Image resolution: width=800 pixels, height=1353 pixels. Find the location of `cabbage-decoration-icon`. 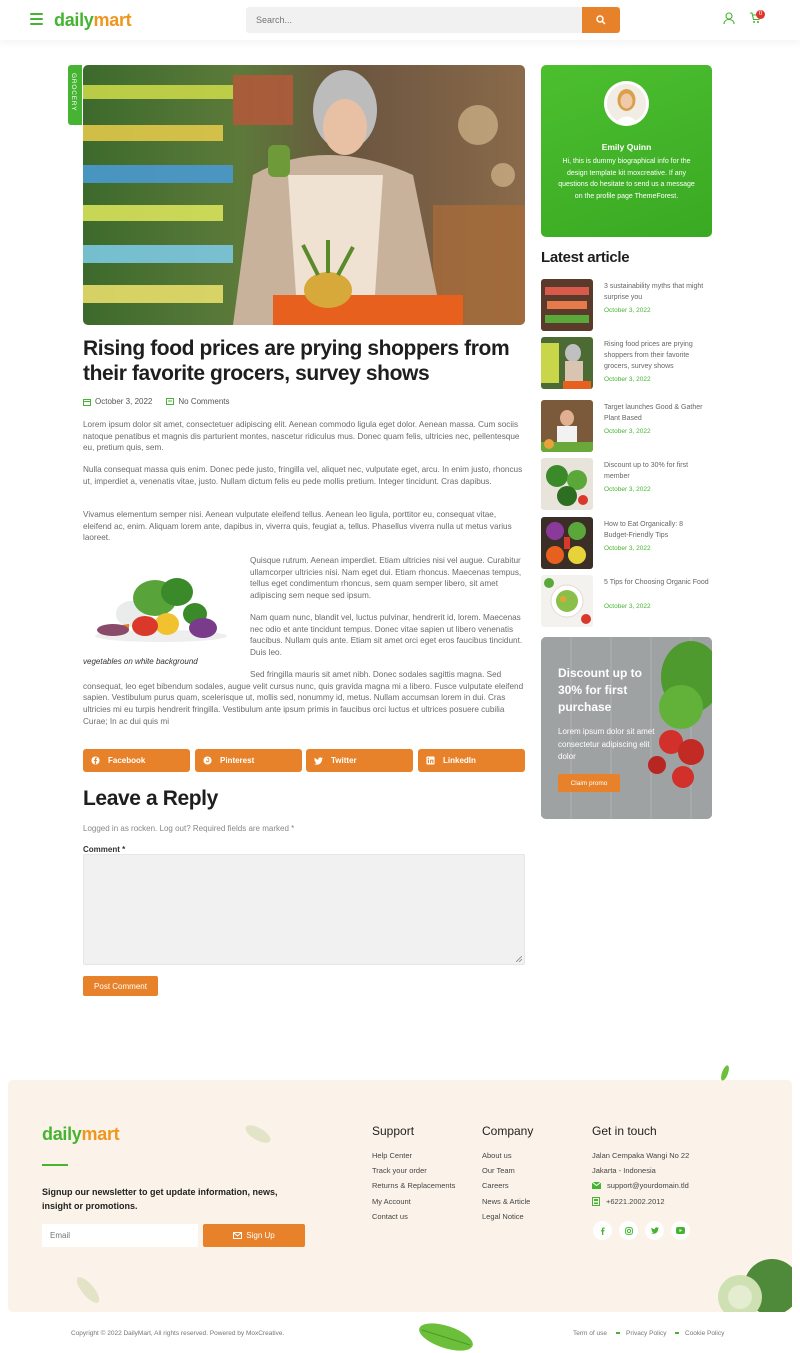

cabbage-decoration-icon is located at coordinates (755, 1285).